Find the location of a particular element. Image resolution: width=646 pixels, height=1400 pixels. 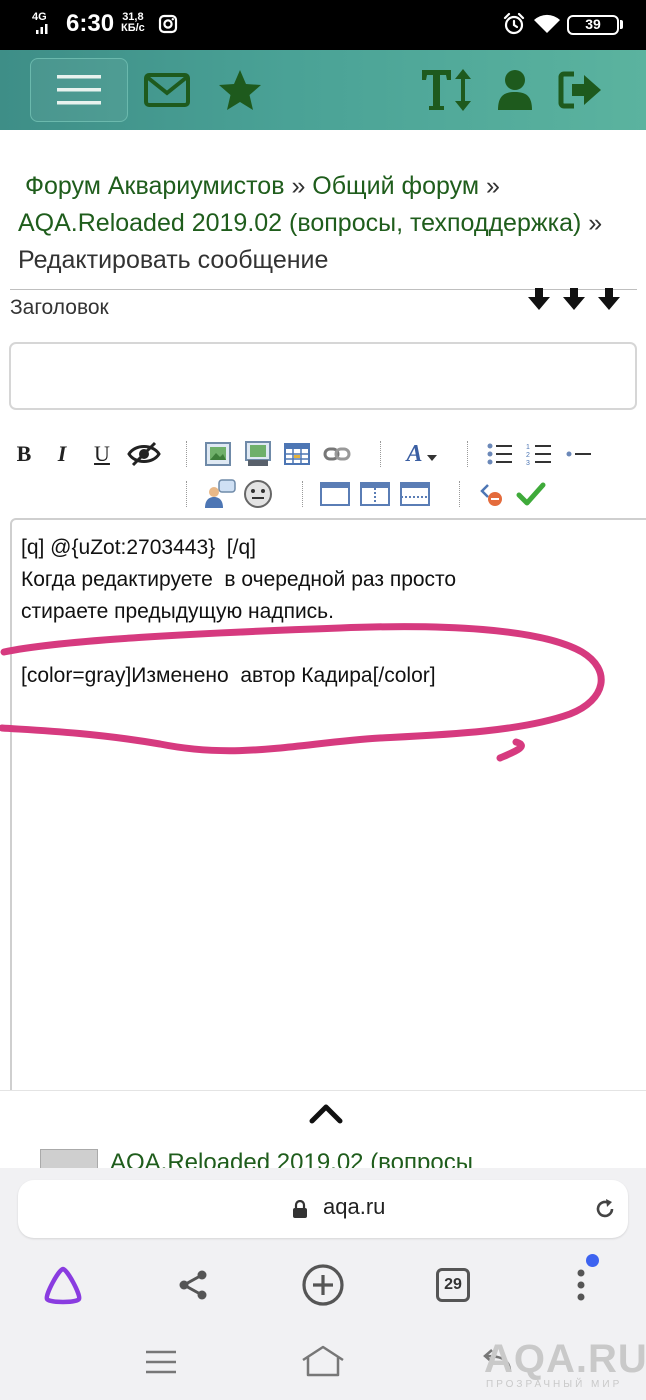

forum-header is located at coordinates (323, 90).